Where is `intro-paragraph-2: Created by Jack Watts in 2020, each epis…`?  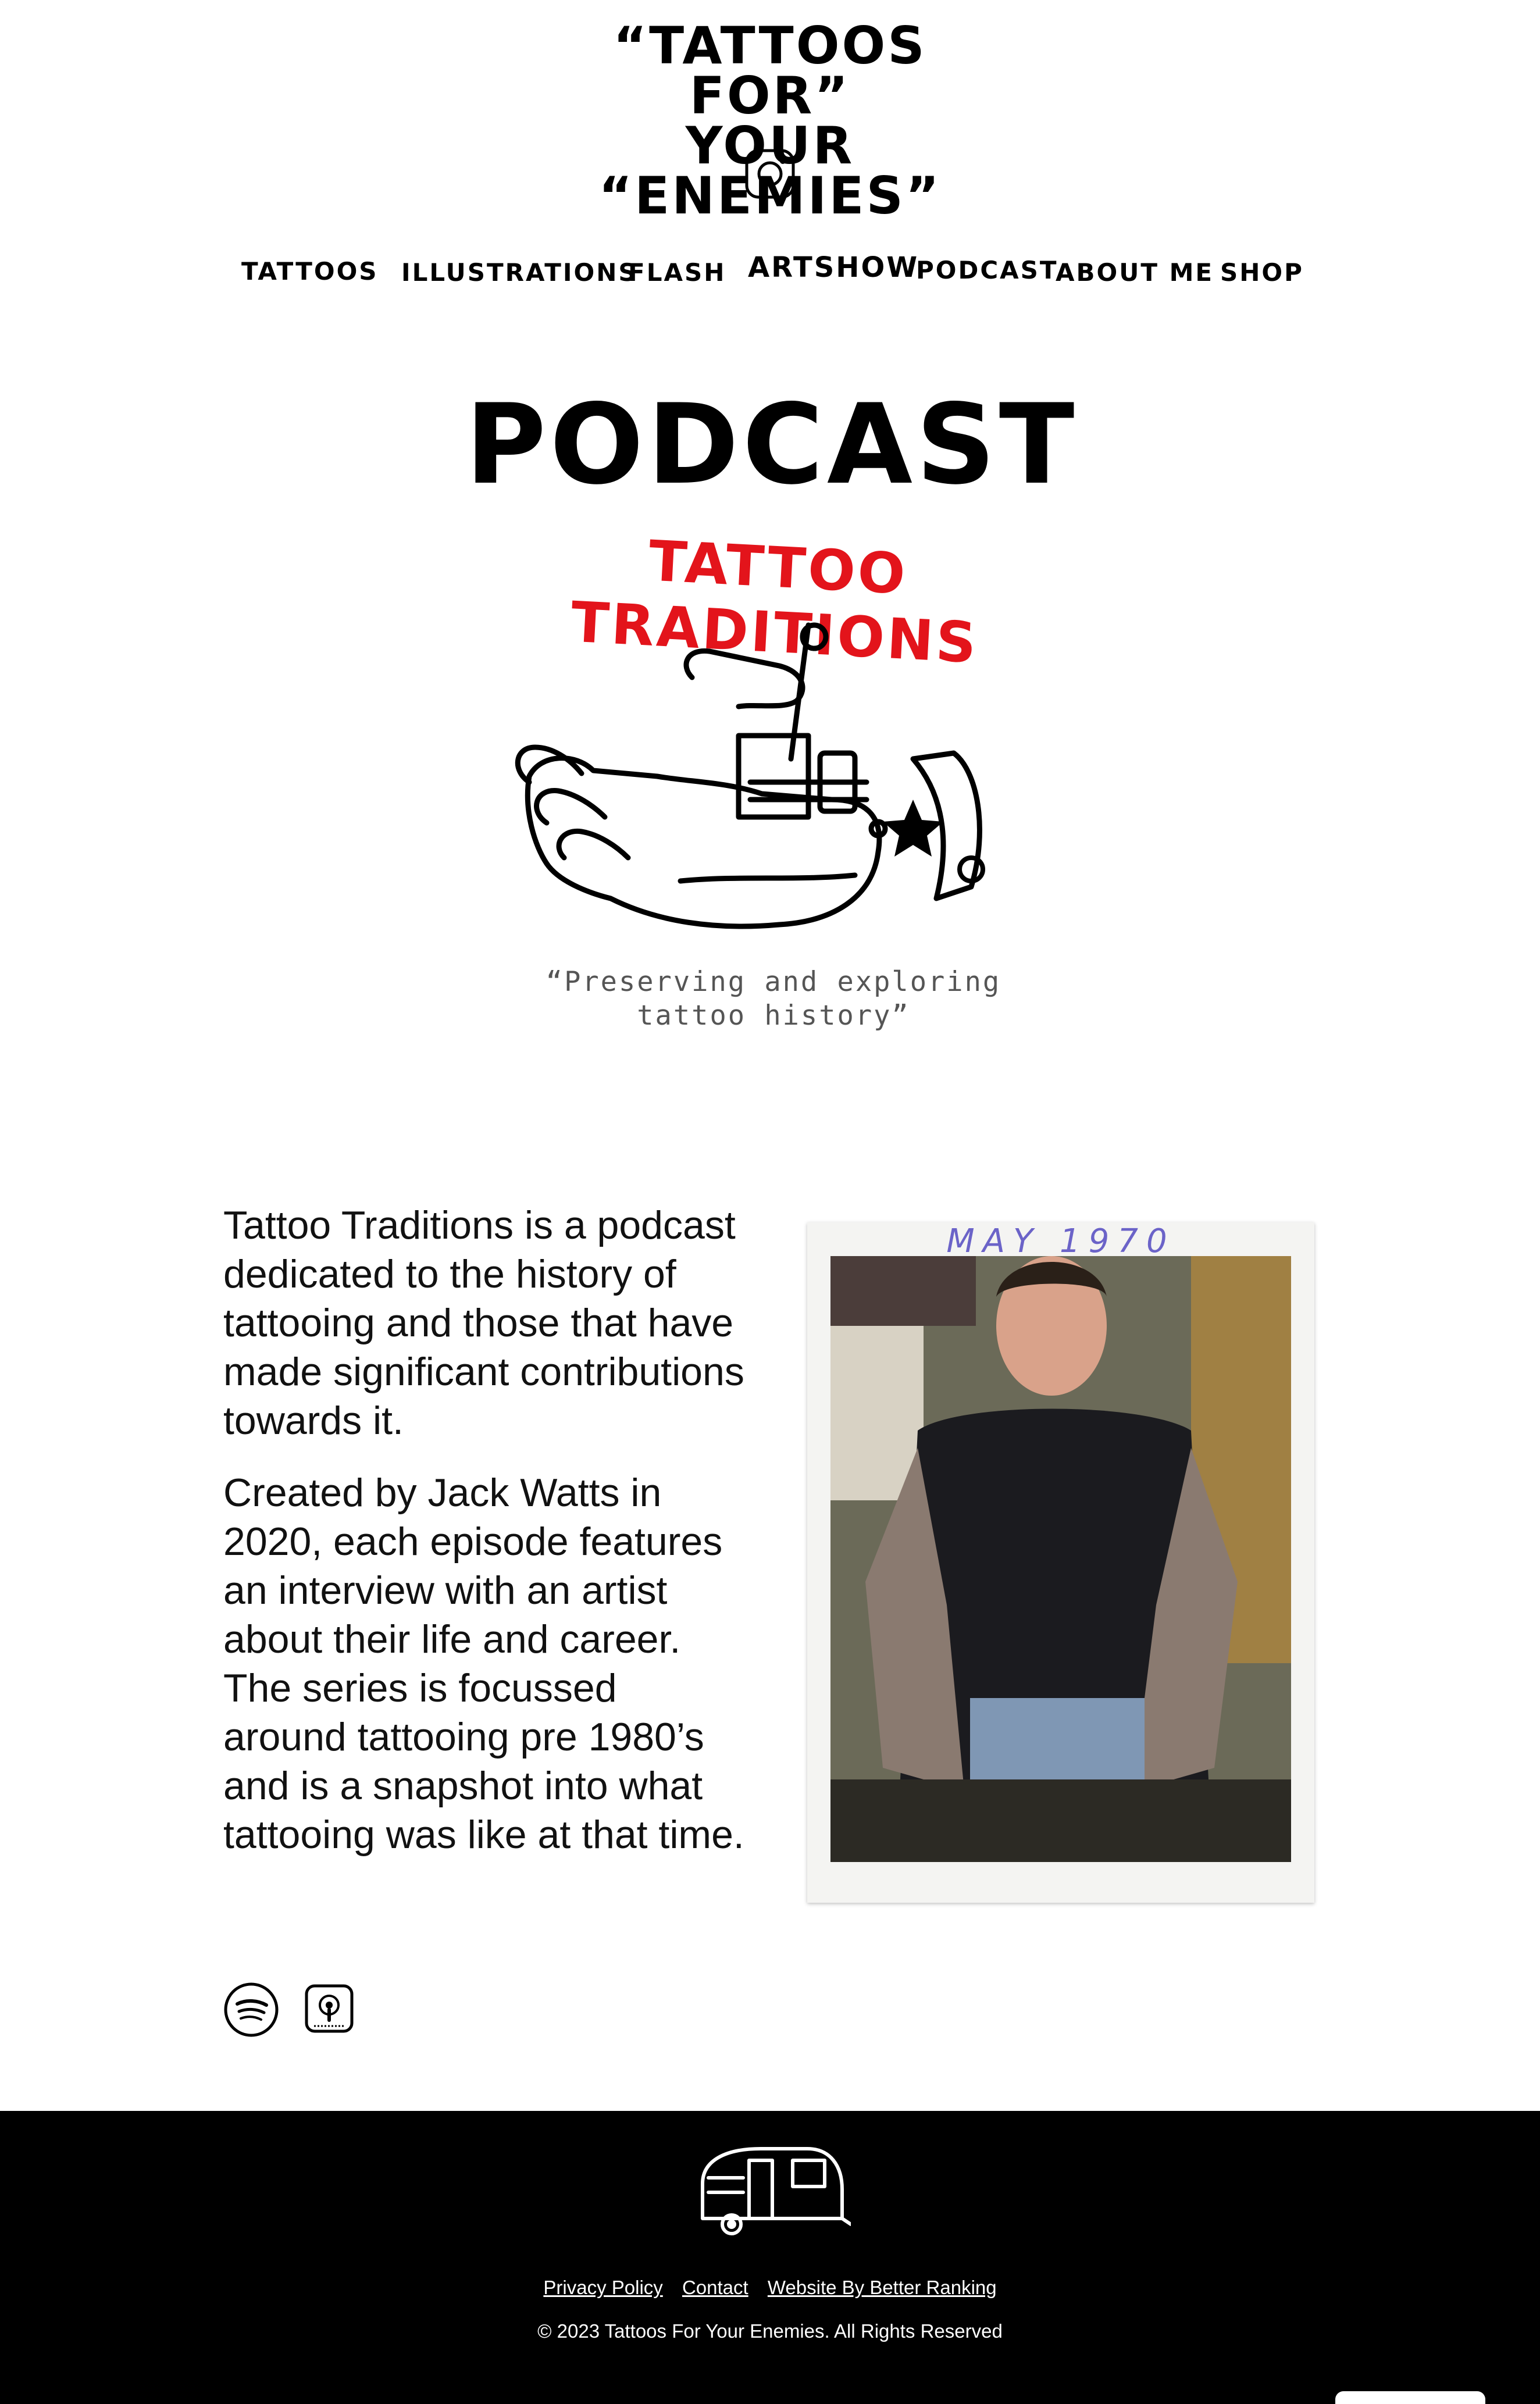 intro-paragraph-2: Created by Jack Watts in 2020, each epis… is located at coordinates (483, 1664).